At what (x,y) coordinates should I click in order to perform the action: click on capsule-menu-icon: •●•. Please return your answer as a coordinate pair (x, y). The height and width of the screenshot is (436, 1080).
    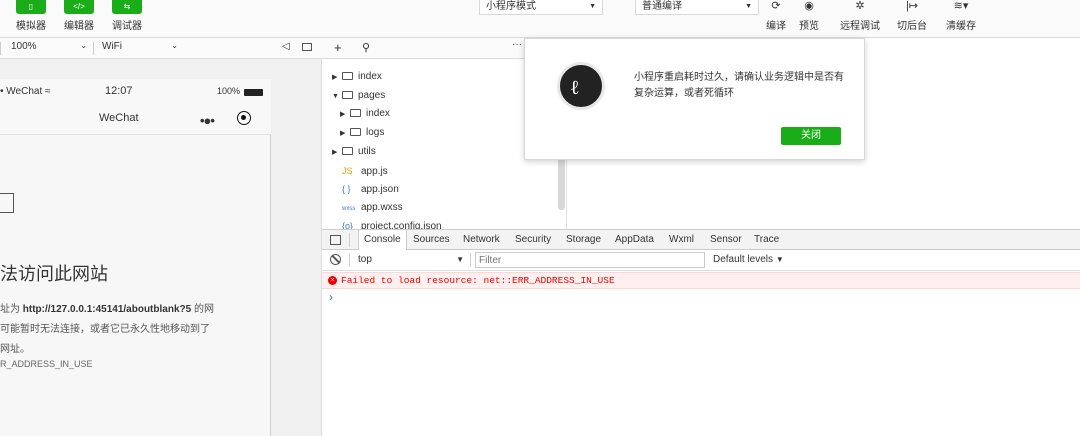
    Looking at the image, I should click on (207, 120).